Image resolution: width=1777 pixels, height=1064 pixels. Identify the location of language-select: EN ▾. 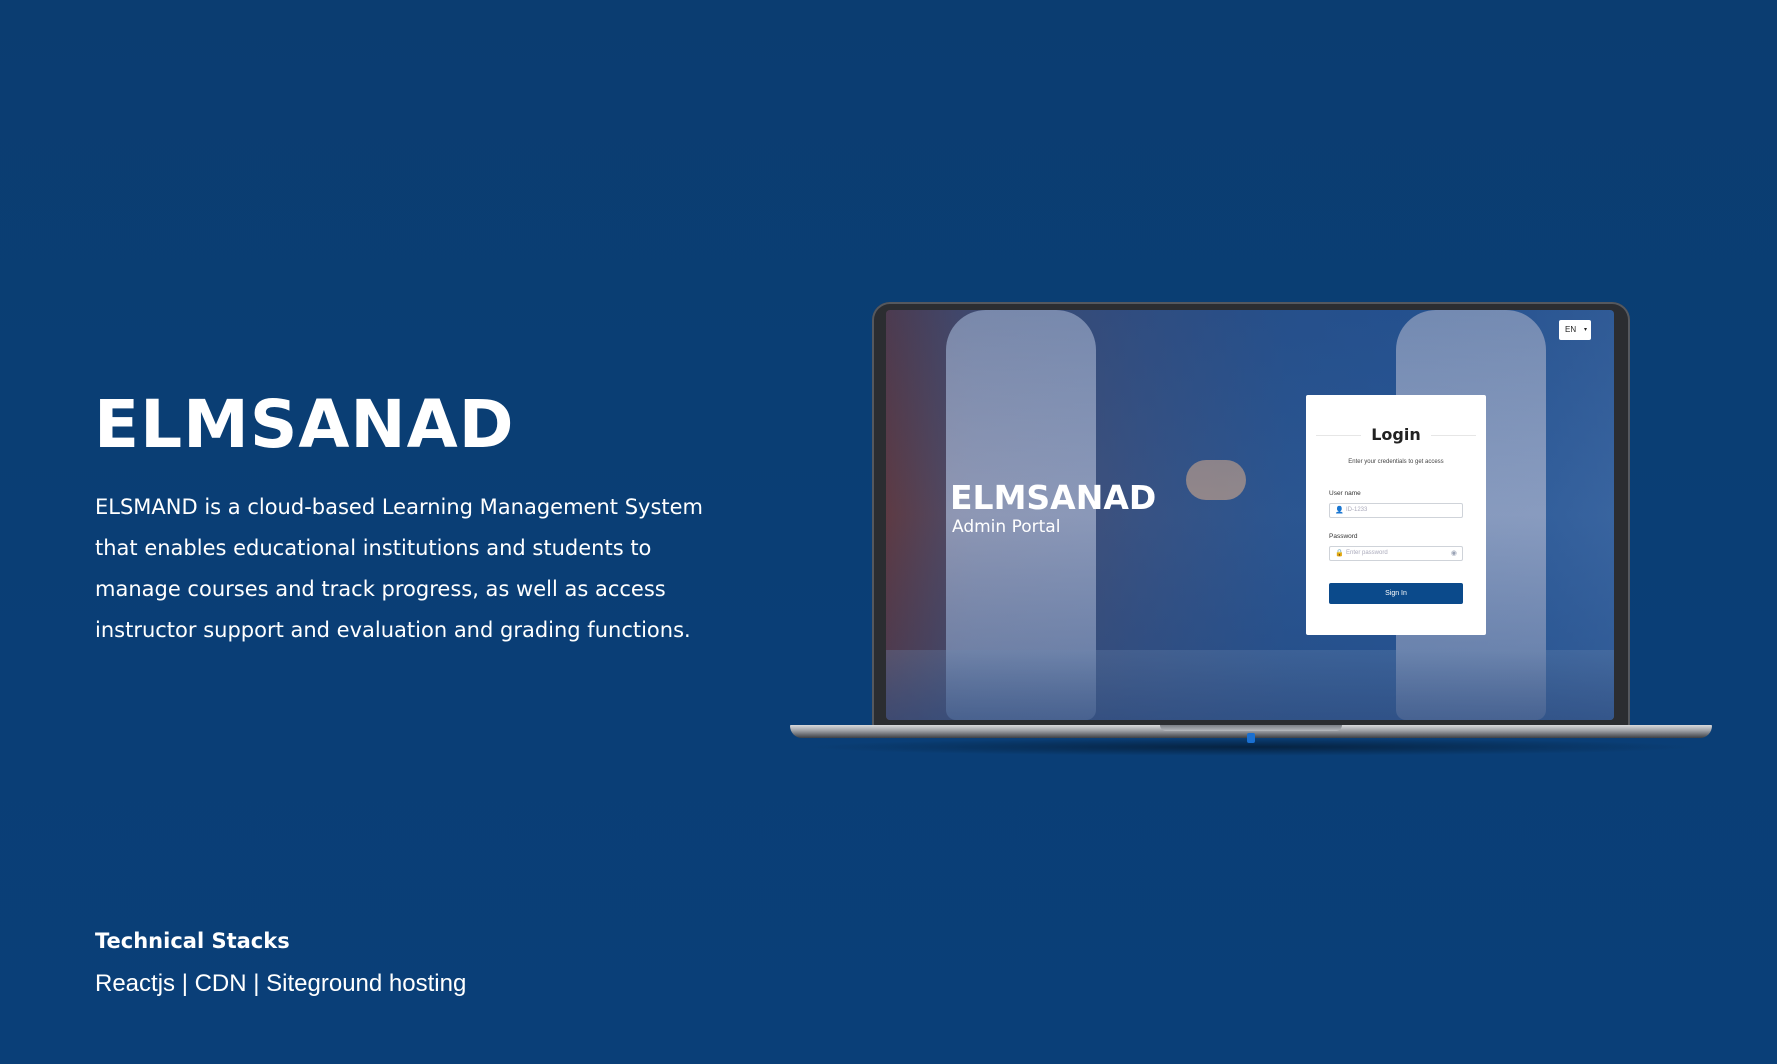
(1575, 330).